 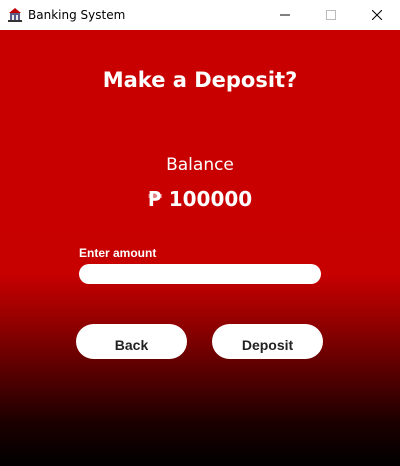 I want to click on minimize-icon, so click(x=285, y=15).